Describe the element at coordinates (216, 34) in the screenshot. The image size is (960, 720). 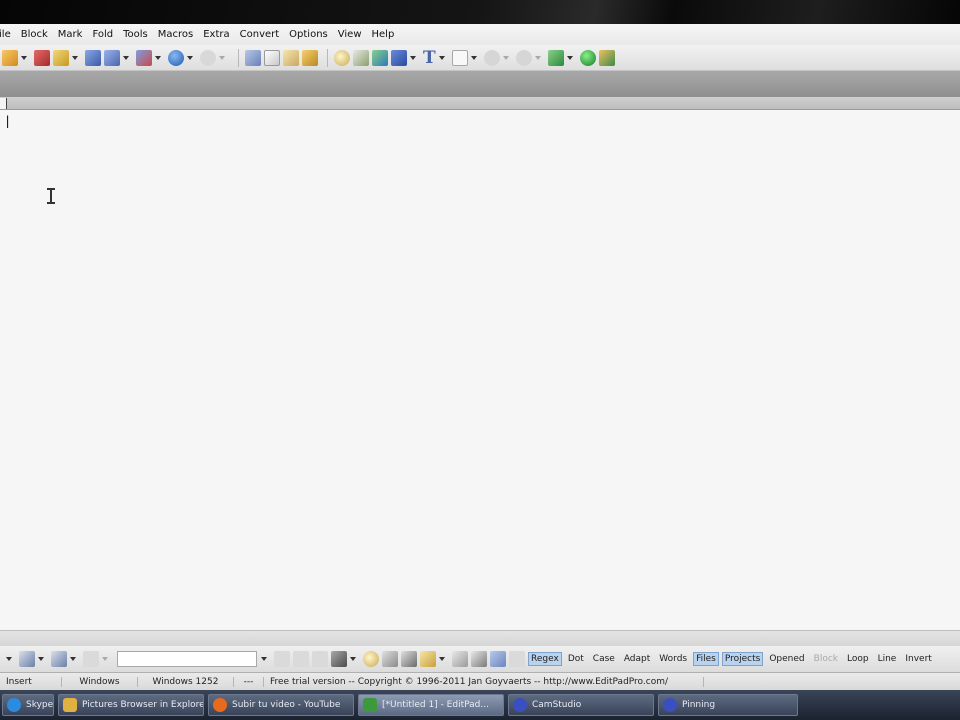
I see `menu-extra: Extra` at that location.